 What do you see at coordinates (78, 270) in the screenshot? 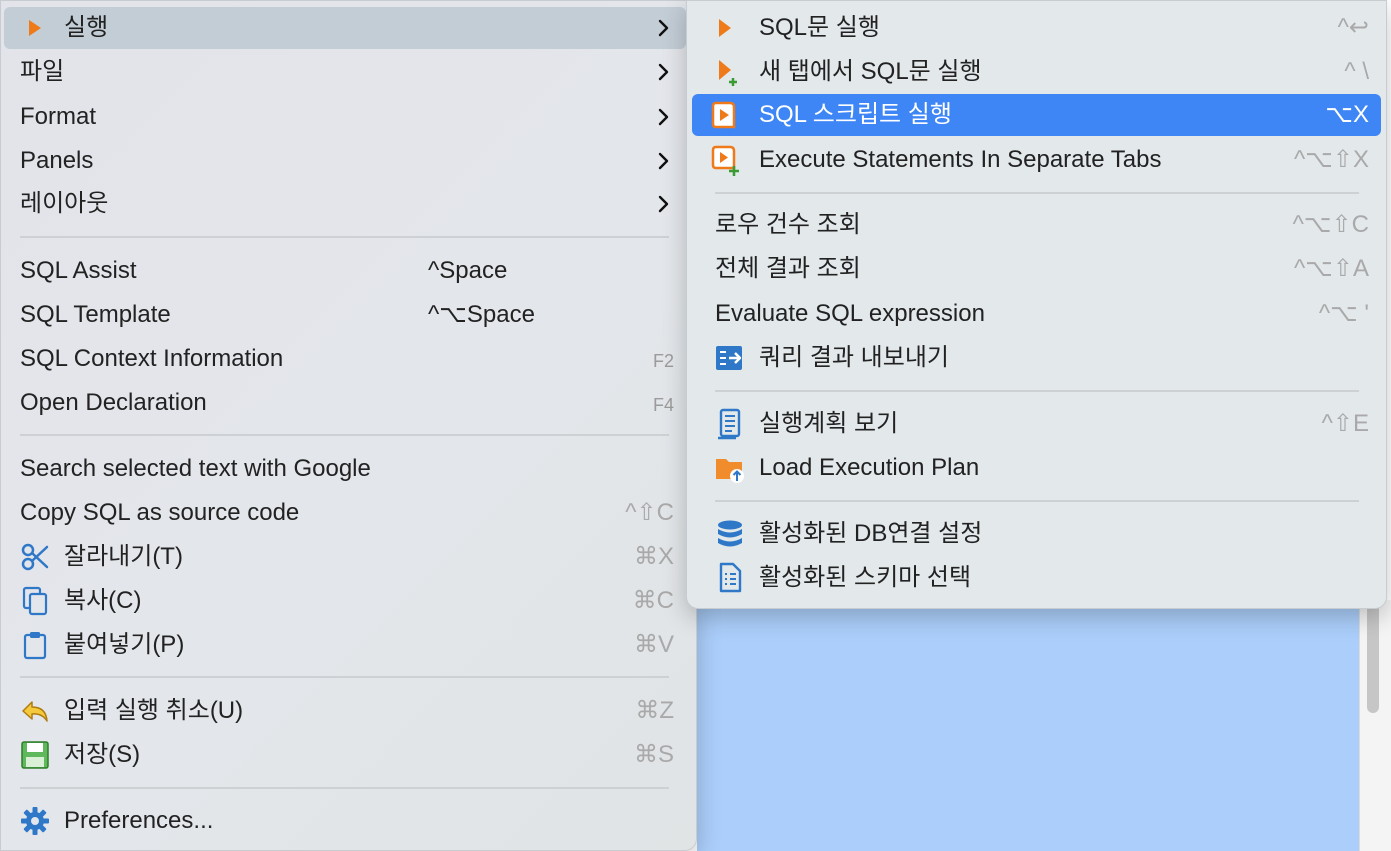
I see `menu-item-label: SQL Assist` at bounding box center [78, 270].